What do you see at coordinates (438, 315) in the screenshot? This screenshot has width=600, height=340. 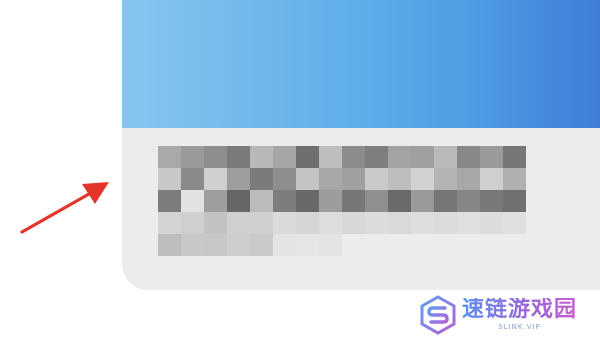 I see `s-letter-logo-icon` at bounding box center [438, 315].